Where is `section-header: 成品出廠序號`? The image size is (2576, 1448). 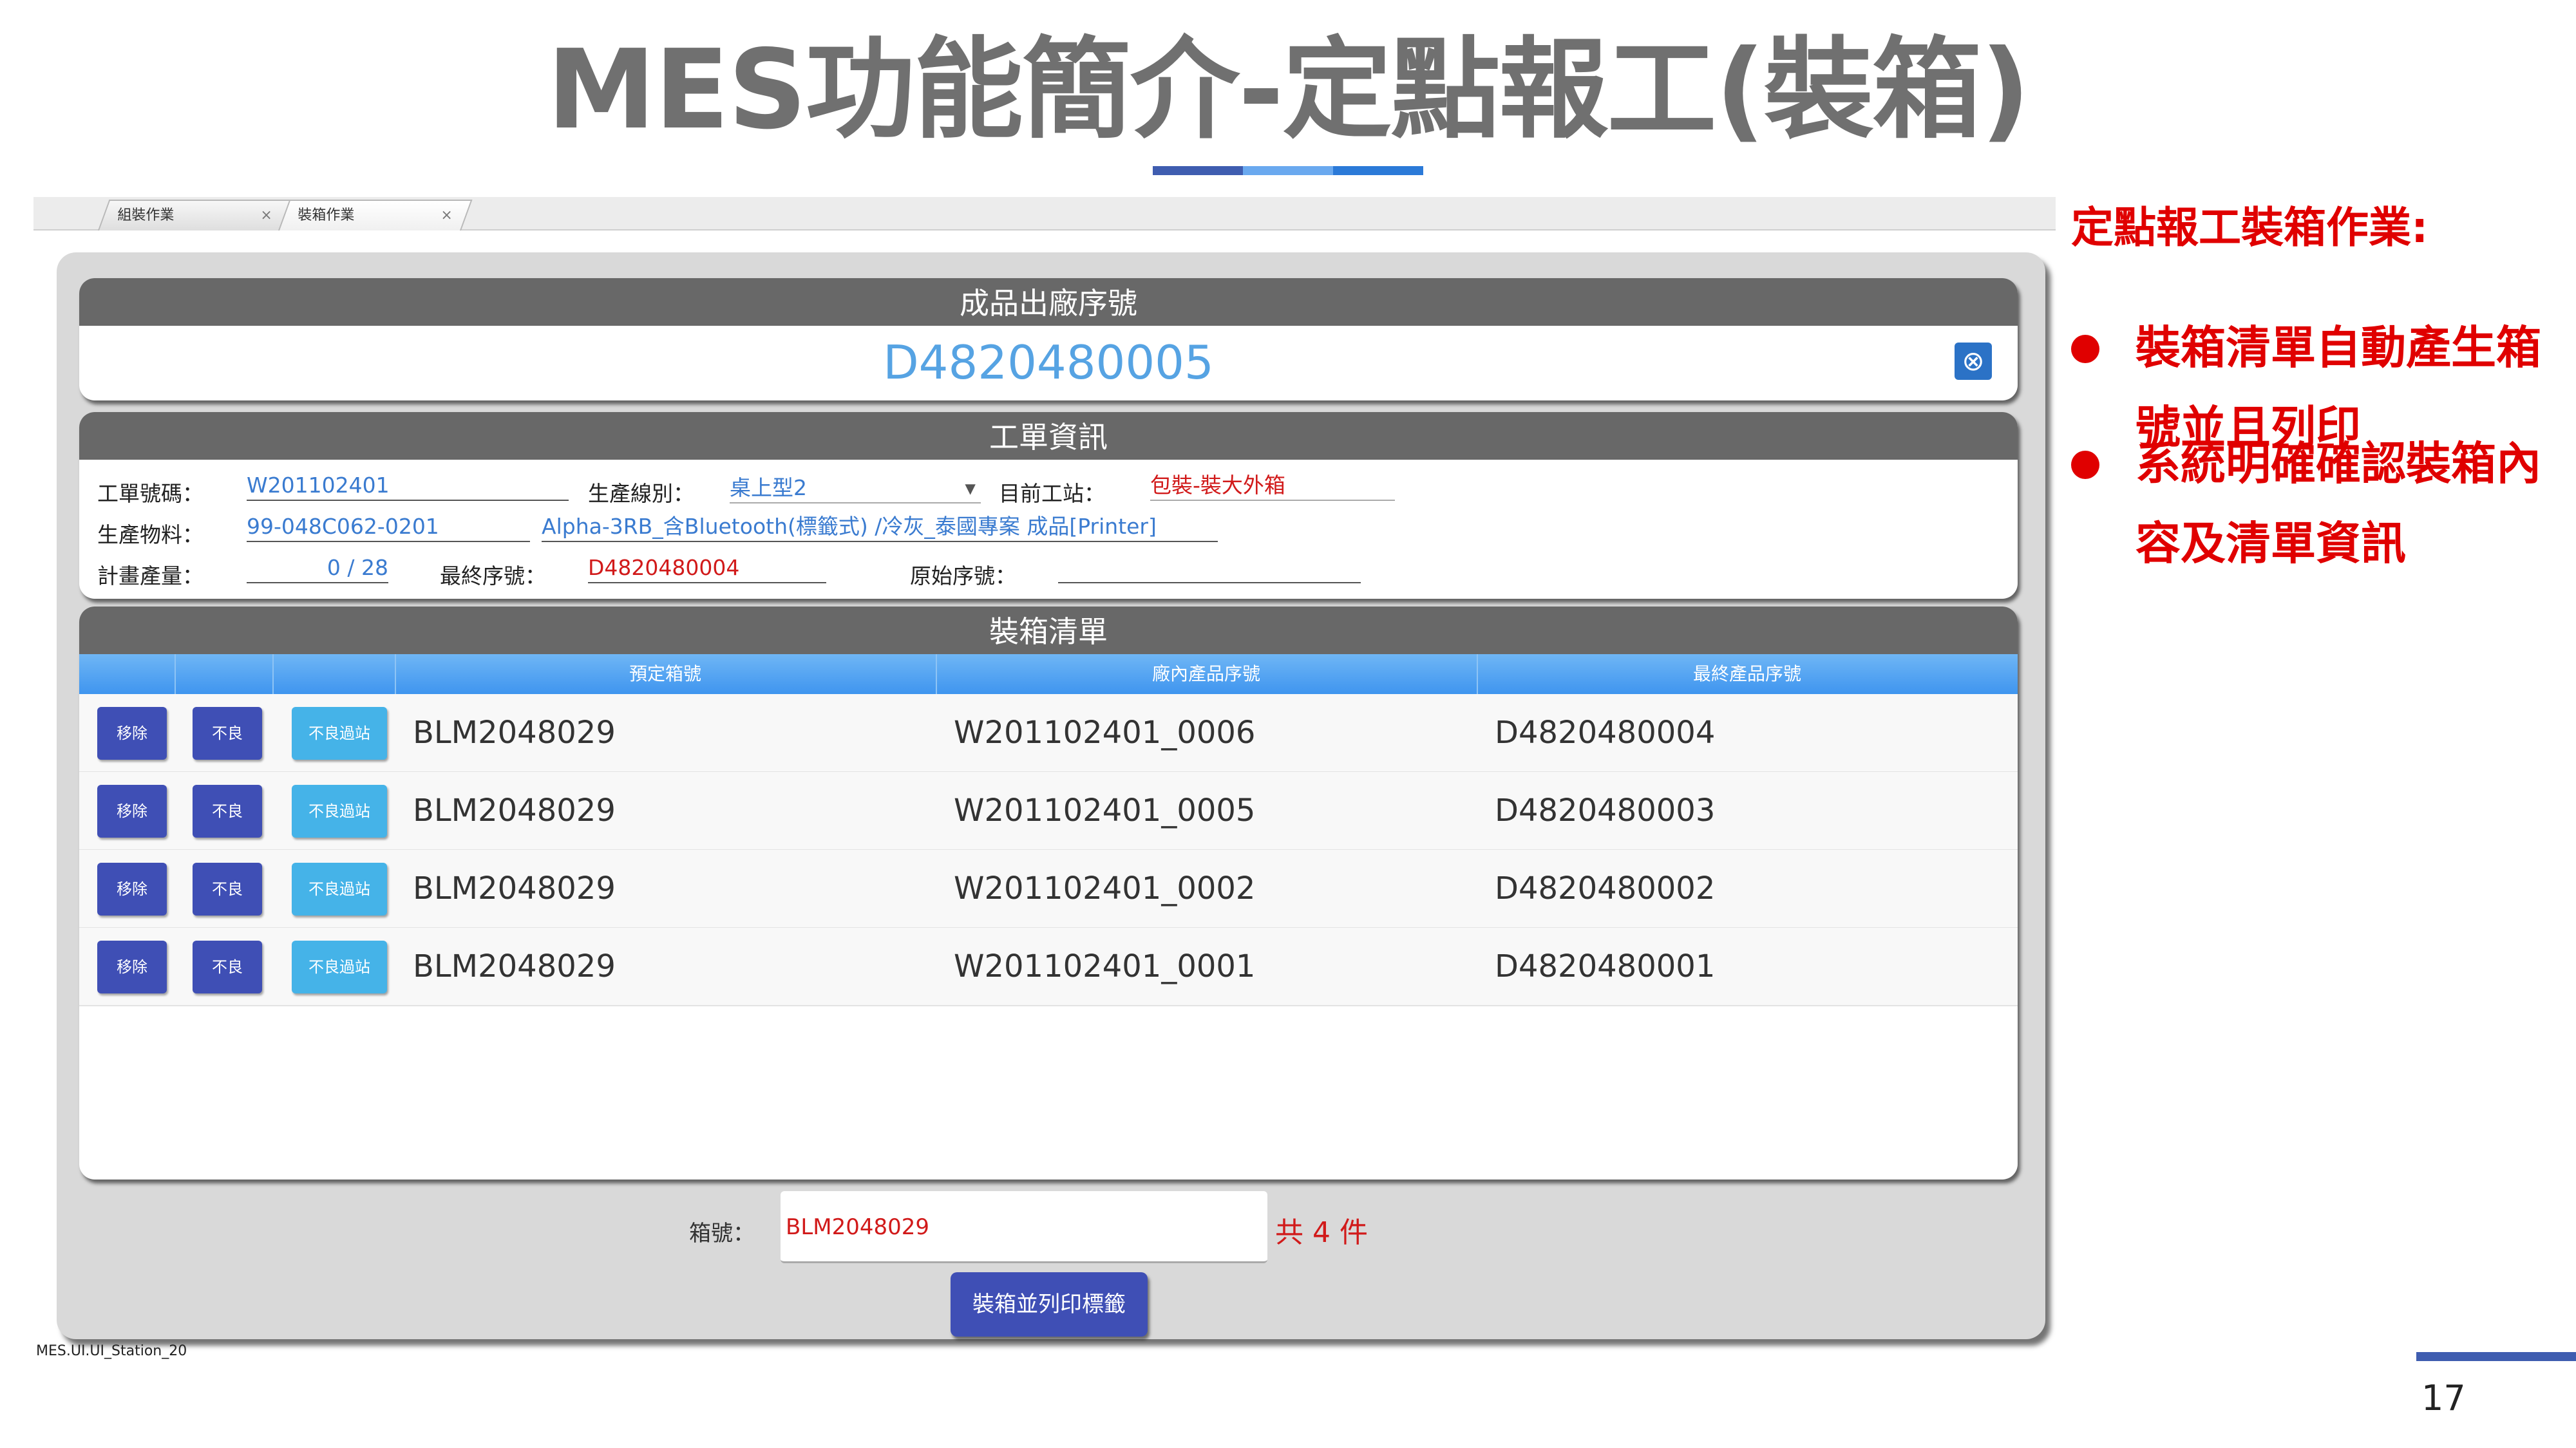
section-header: 成品出廠序號 is located at coordinates (1048, 302).